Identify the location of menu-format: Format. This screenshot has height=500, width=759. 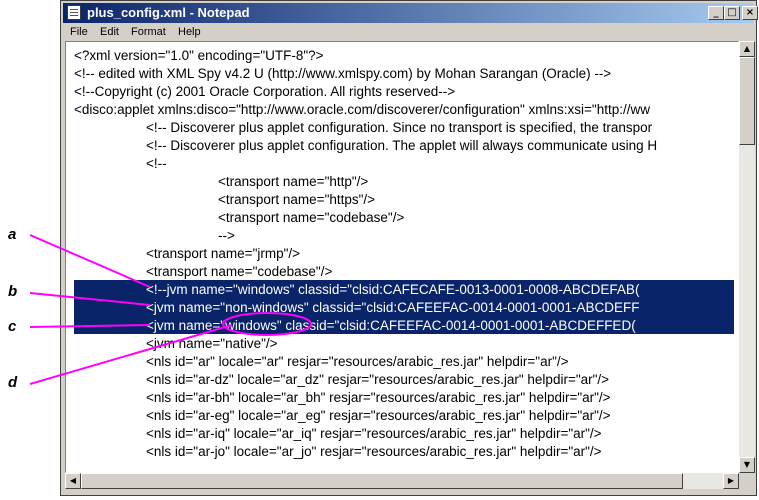
(148, 32).